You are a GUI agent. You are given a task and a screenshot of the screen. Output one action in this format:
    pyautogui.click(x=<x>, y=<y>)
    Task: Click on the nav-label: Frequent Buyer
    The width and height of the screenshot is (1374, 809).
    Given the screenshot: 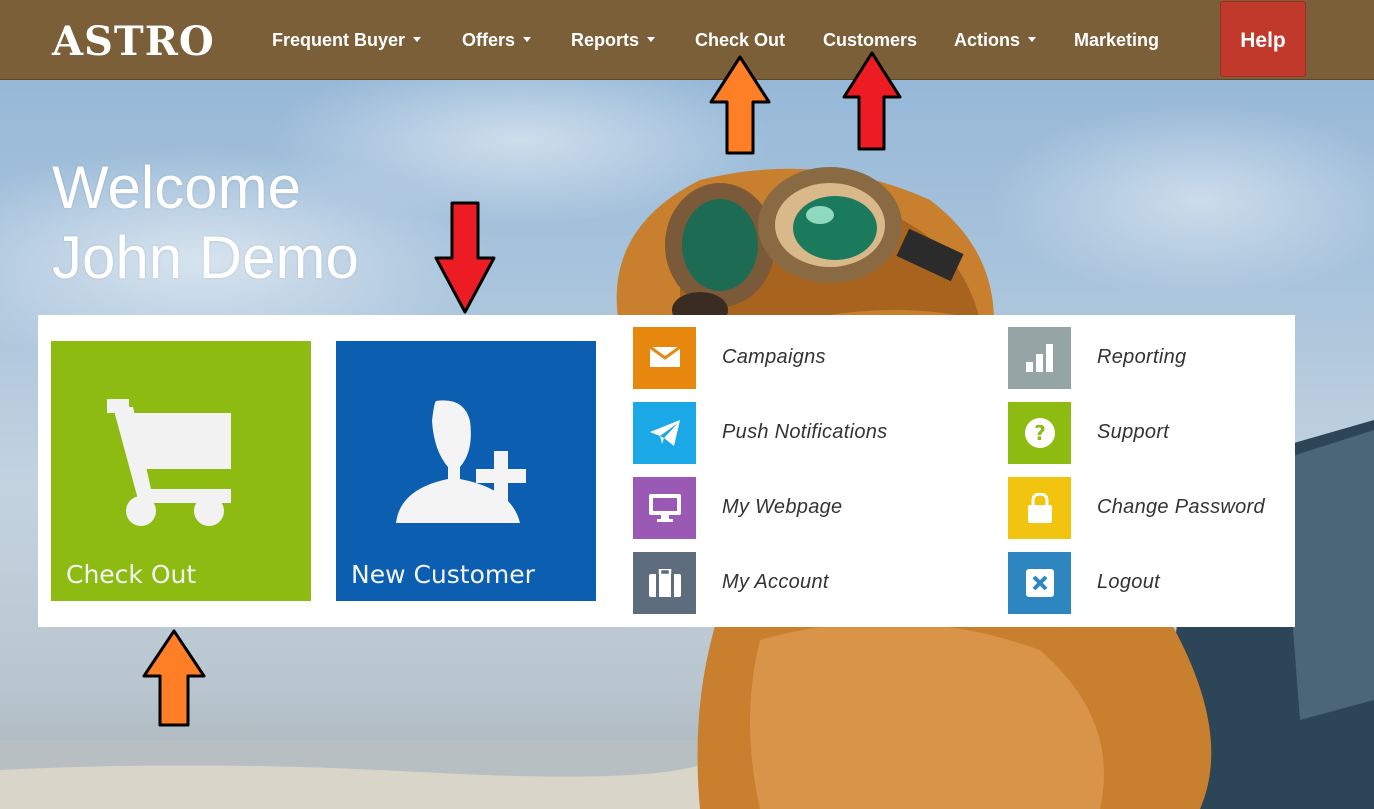 What is the action you would take?
    pyautogui.click(x=339, y=40)
    